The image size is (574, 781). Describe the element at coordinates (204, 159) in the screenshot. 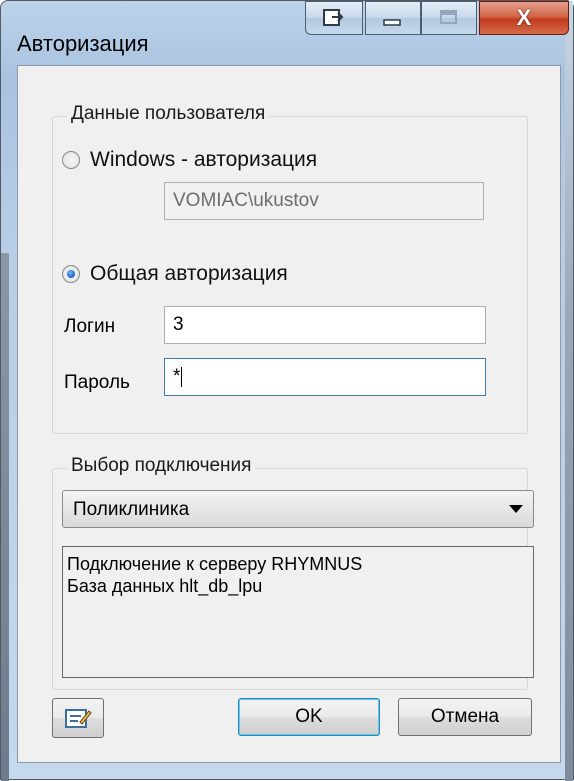

I see `windows-auth-label: Windows - авторизация` at that location.